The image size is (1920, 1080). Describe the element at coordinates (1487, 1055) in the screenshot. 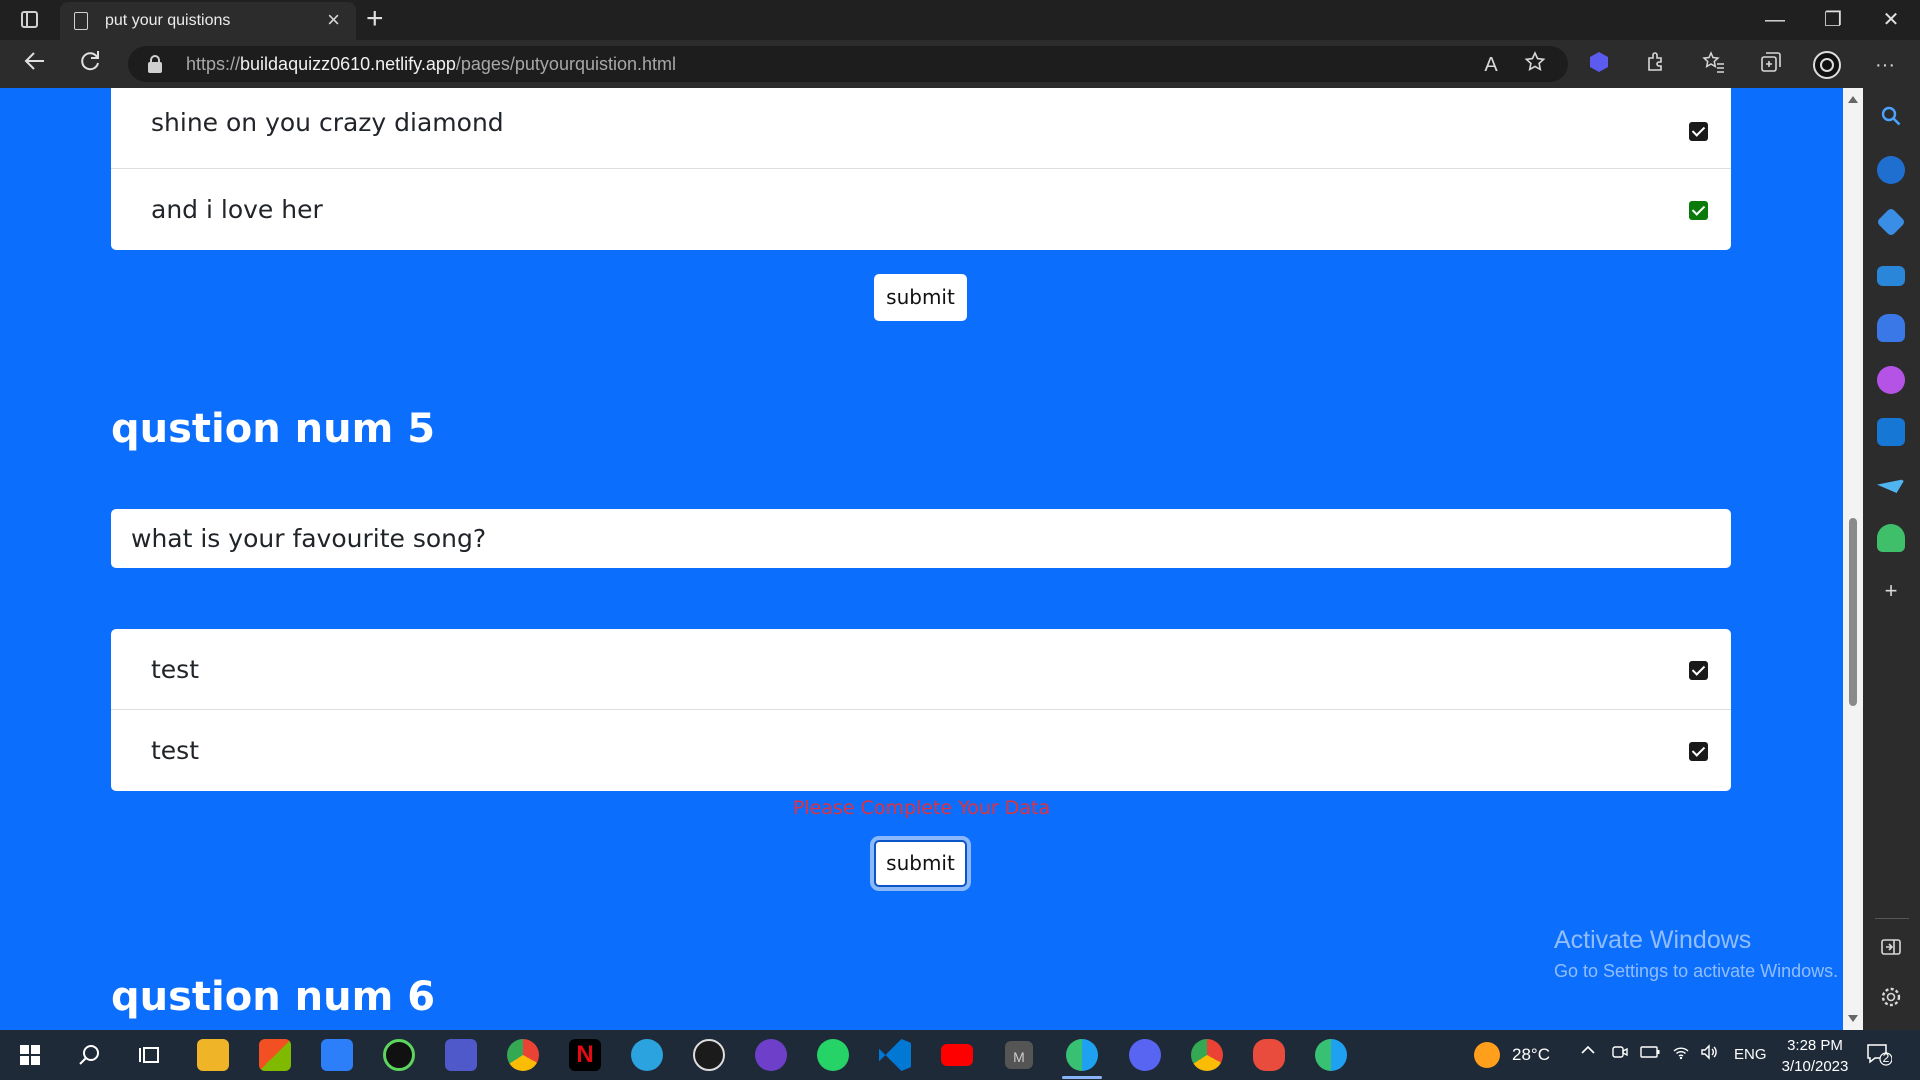

I see `weather-sun-icon` at that location.